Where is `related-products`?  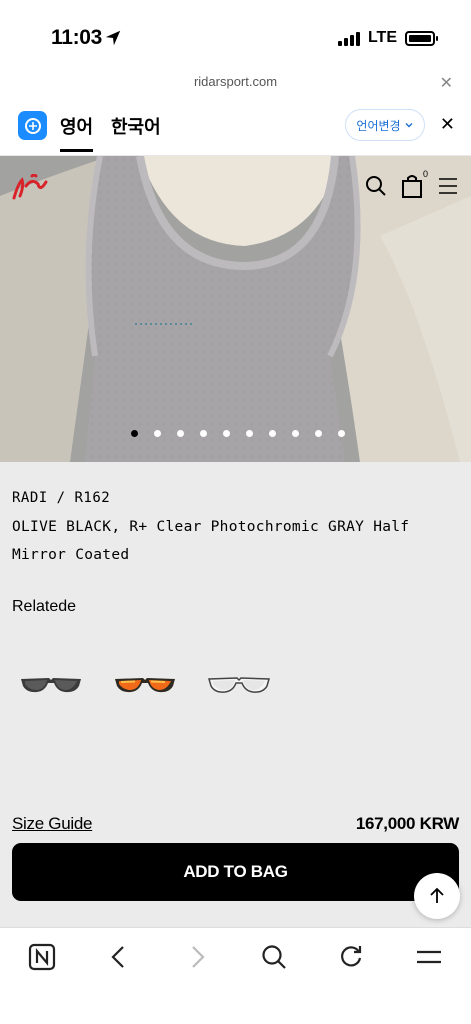
related-products is located at coordinates (145, 685).